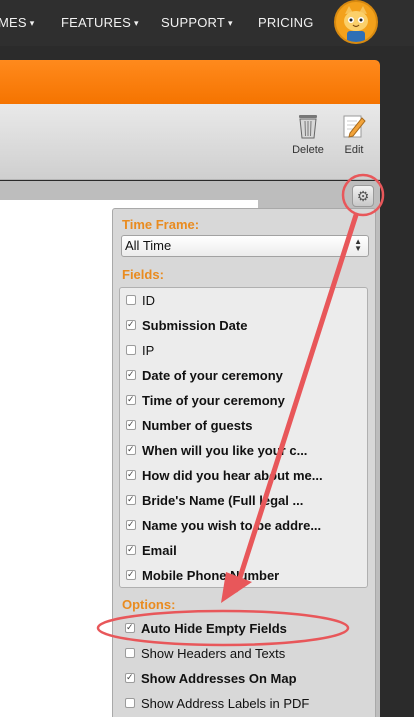 The width and height of the screenshot is (414, 717). I want to click on field-label: Date of your ceremony, so click(212, 375).